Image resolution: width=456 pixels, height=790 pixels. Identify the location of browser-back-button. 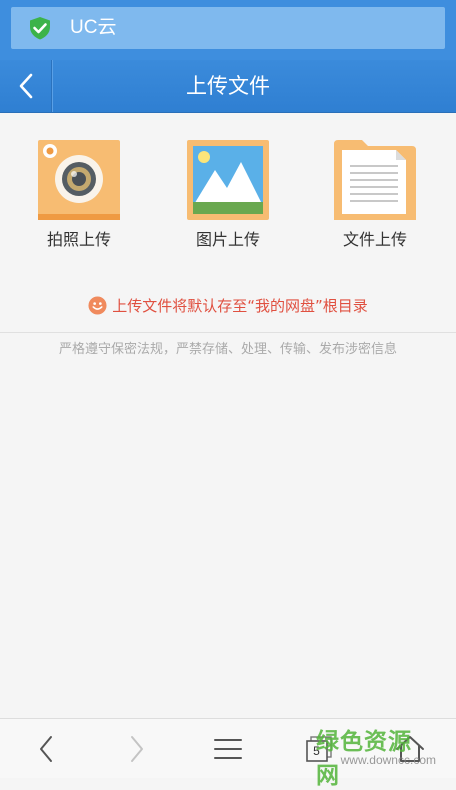
(45, 748).